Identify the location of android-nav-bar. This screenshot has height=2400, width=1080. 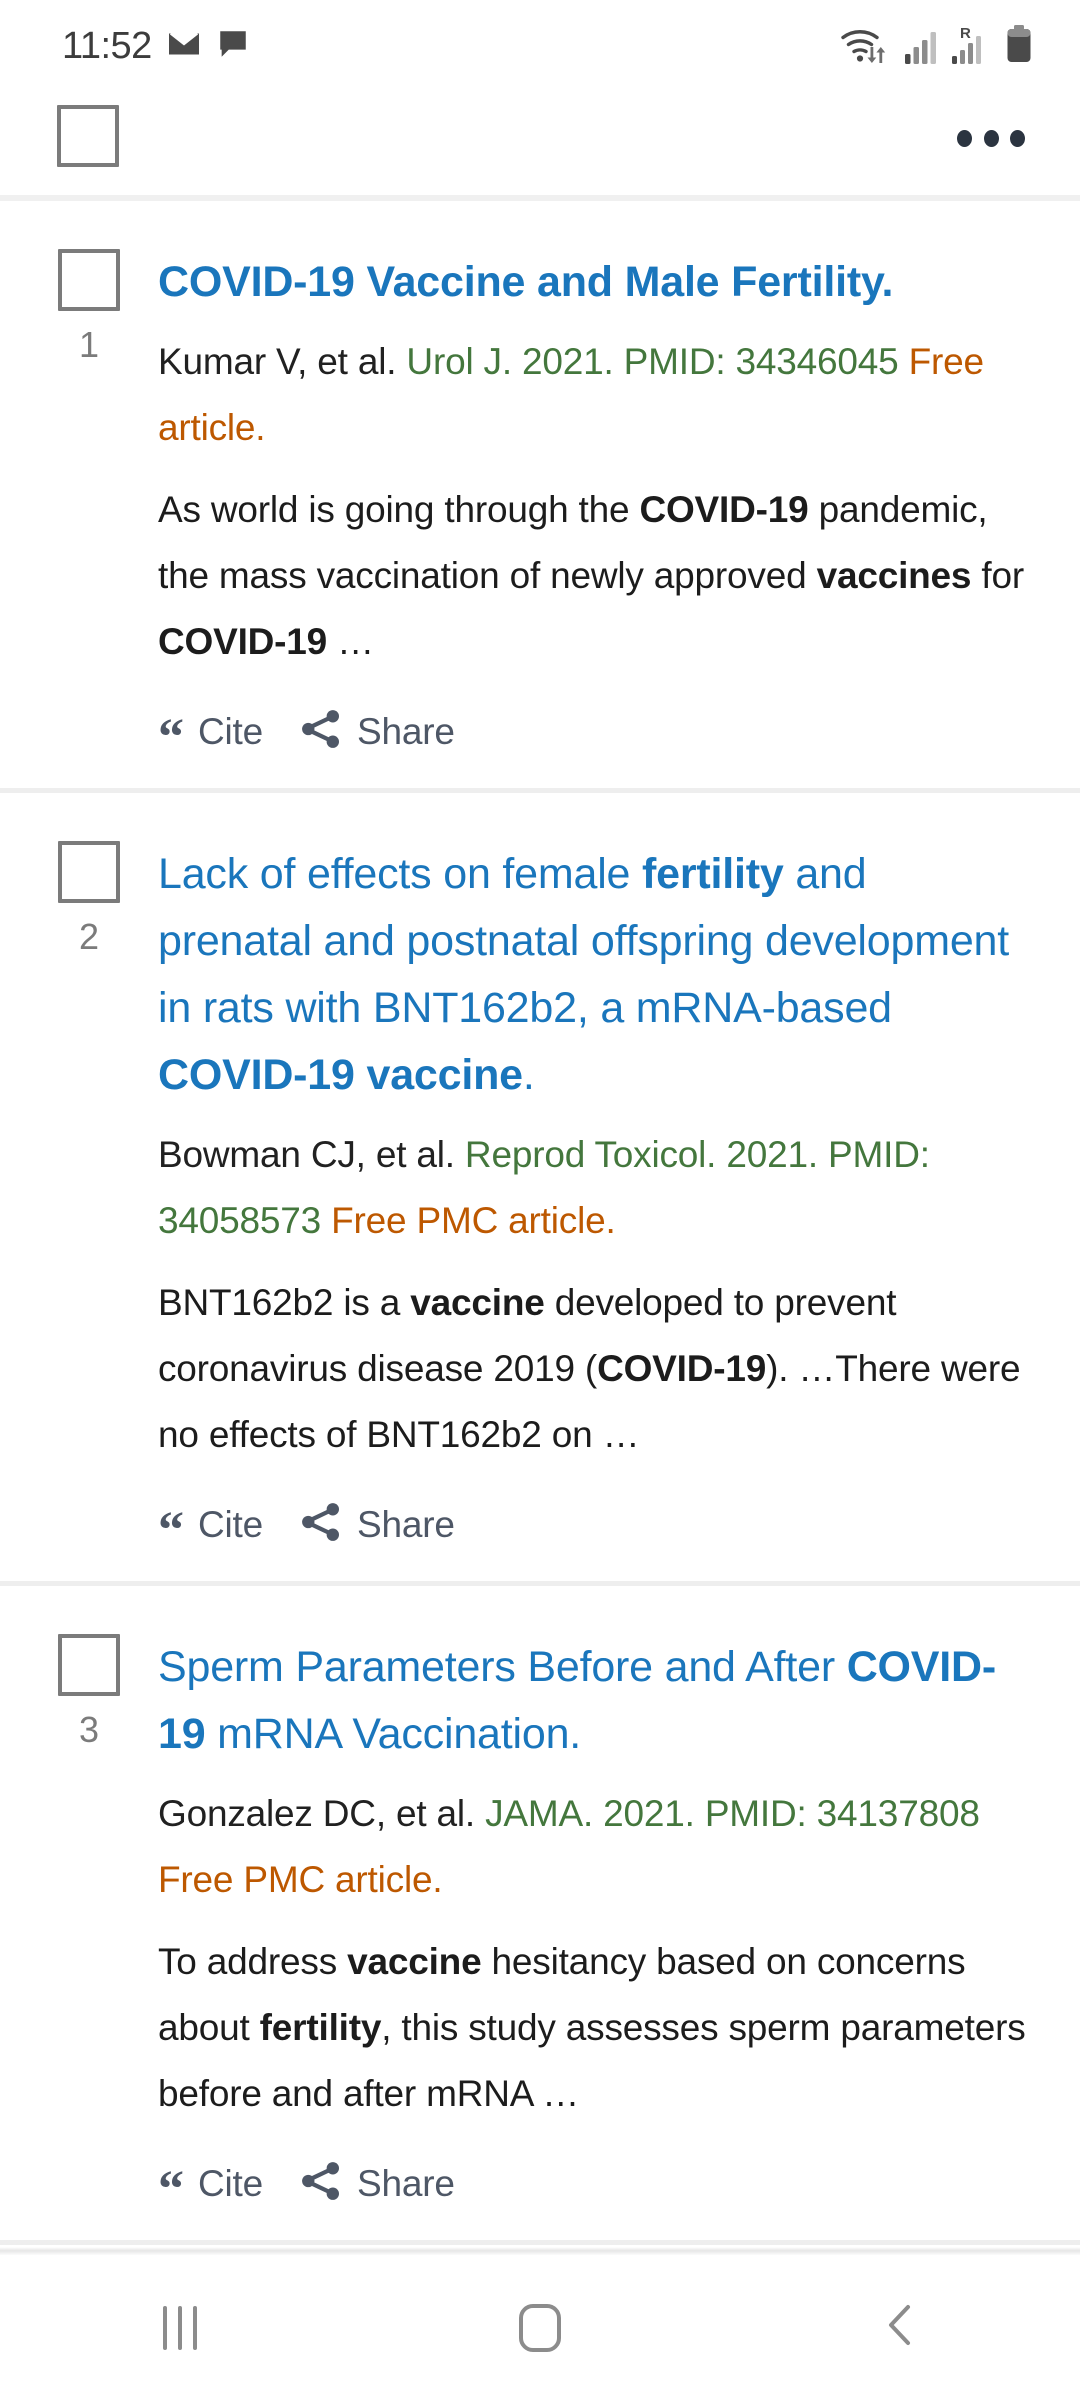
(540, 2327).